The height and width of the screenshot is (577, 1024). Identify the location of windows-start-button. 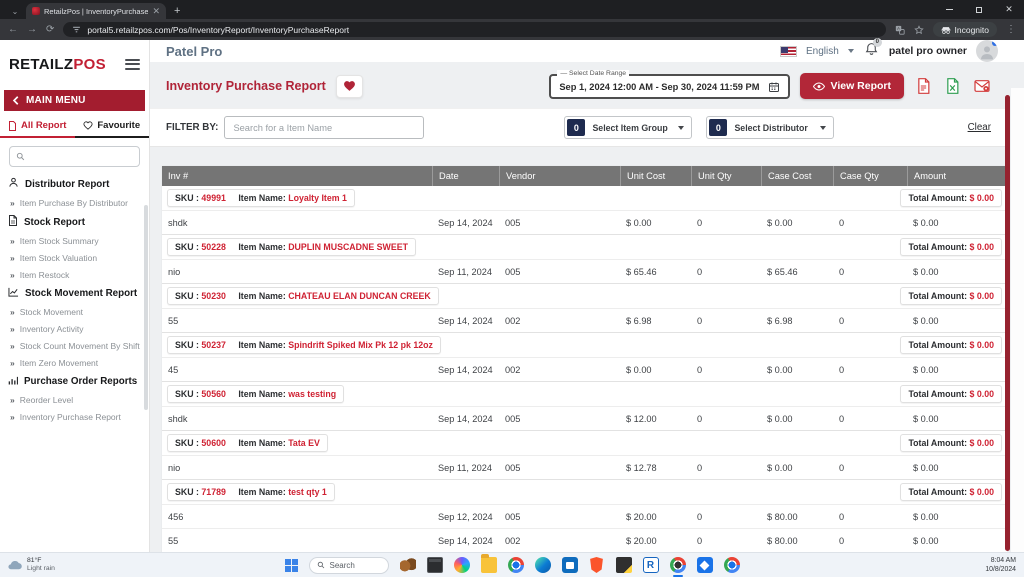
(291, 565).